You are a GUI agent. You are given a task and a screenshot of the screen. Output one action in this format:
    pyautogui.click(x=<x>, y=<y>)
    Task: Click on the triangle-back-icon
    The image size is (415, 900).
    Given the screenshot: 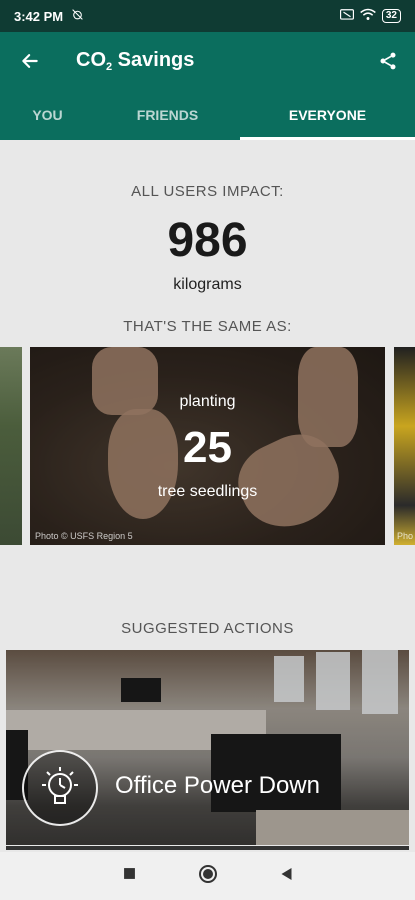 What is the action you would take?
    pyautogui.click(x=286, y=873)
    